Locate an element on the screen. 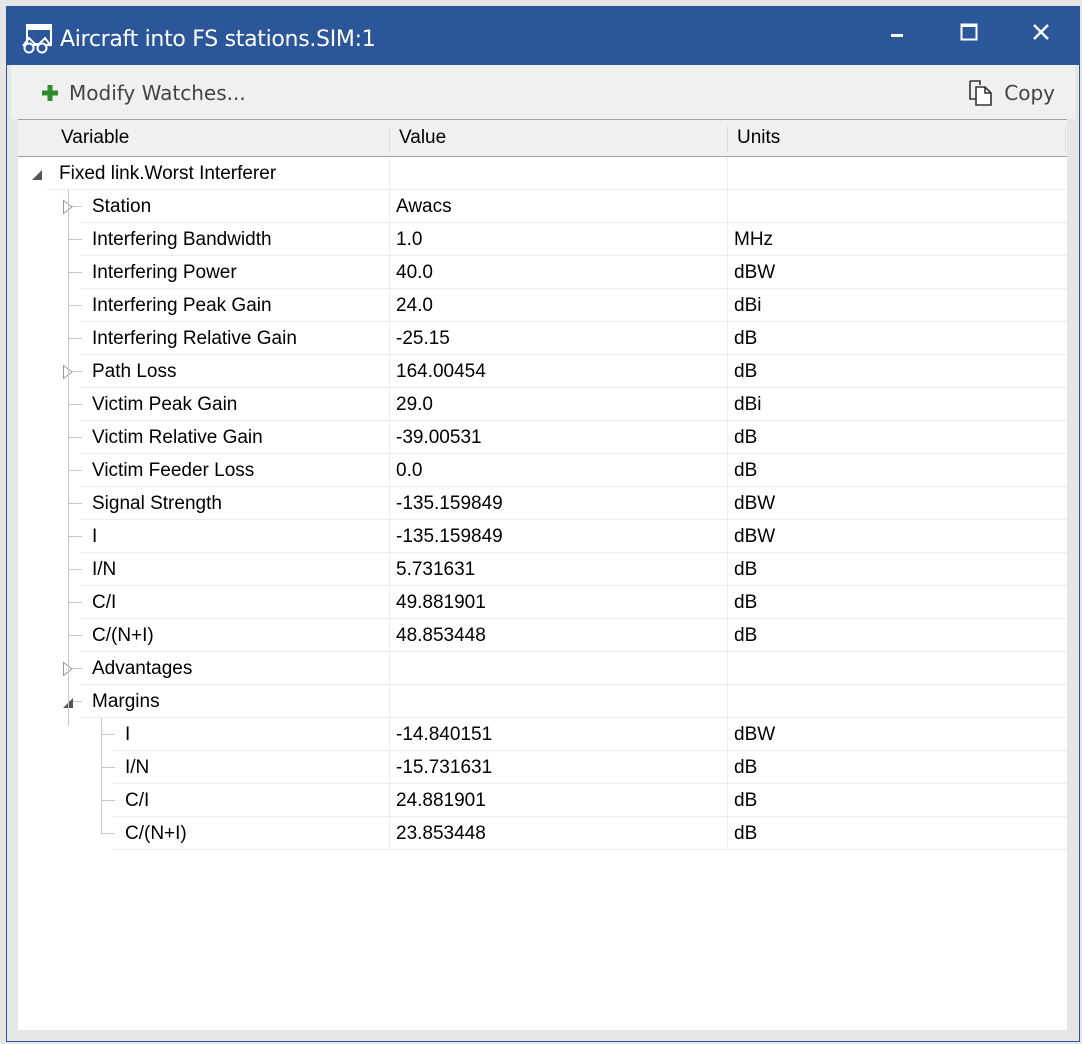 The image size is (1082, 1044). copy-button: Copy is located at coordinates (1011, 93).